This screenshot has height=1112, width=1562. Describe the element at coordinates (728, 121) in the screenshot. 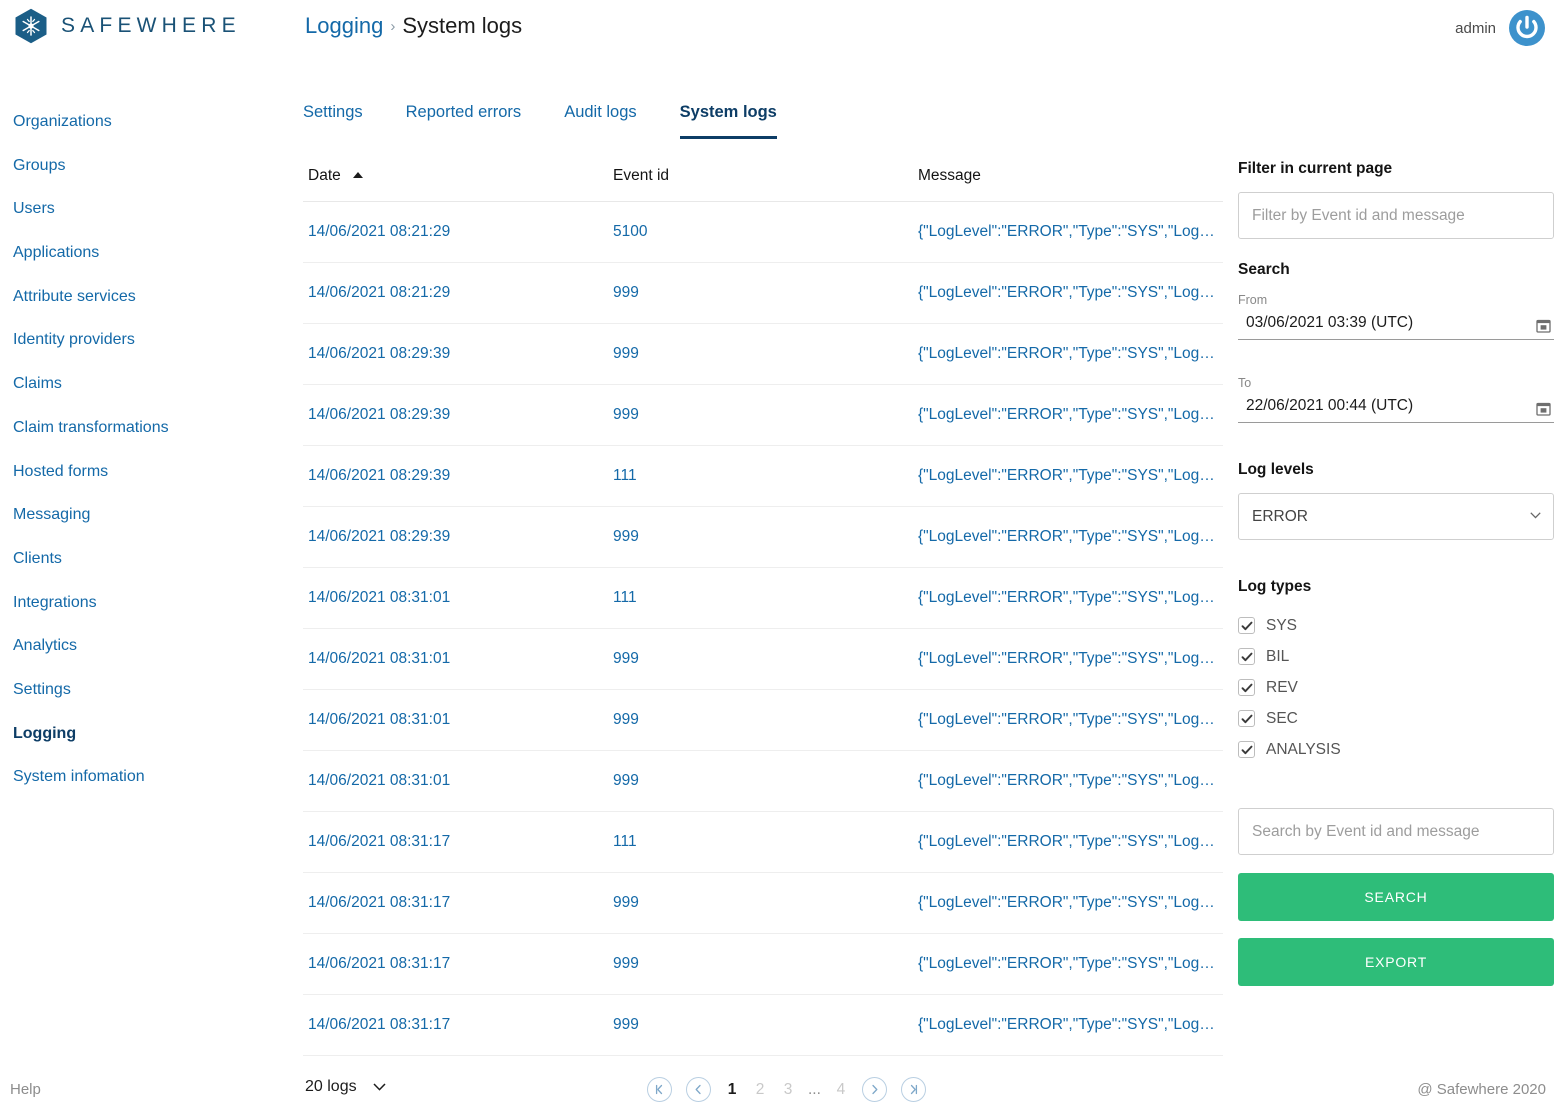

I see `tab-system-logs: System logs` at that location.